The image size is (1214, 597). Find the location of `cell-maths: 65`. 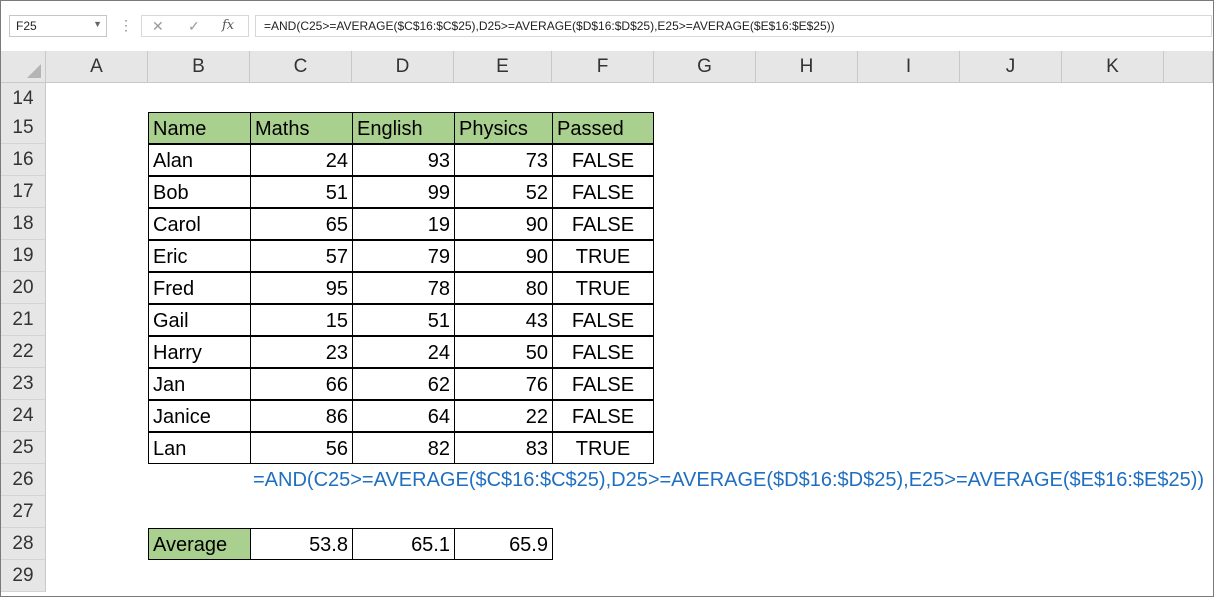

cell-maths: 65 is located at coordinates (301, 224).